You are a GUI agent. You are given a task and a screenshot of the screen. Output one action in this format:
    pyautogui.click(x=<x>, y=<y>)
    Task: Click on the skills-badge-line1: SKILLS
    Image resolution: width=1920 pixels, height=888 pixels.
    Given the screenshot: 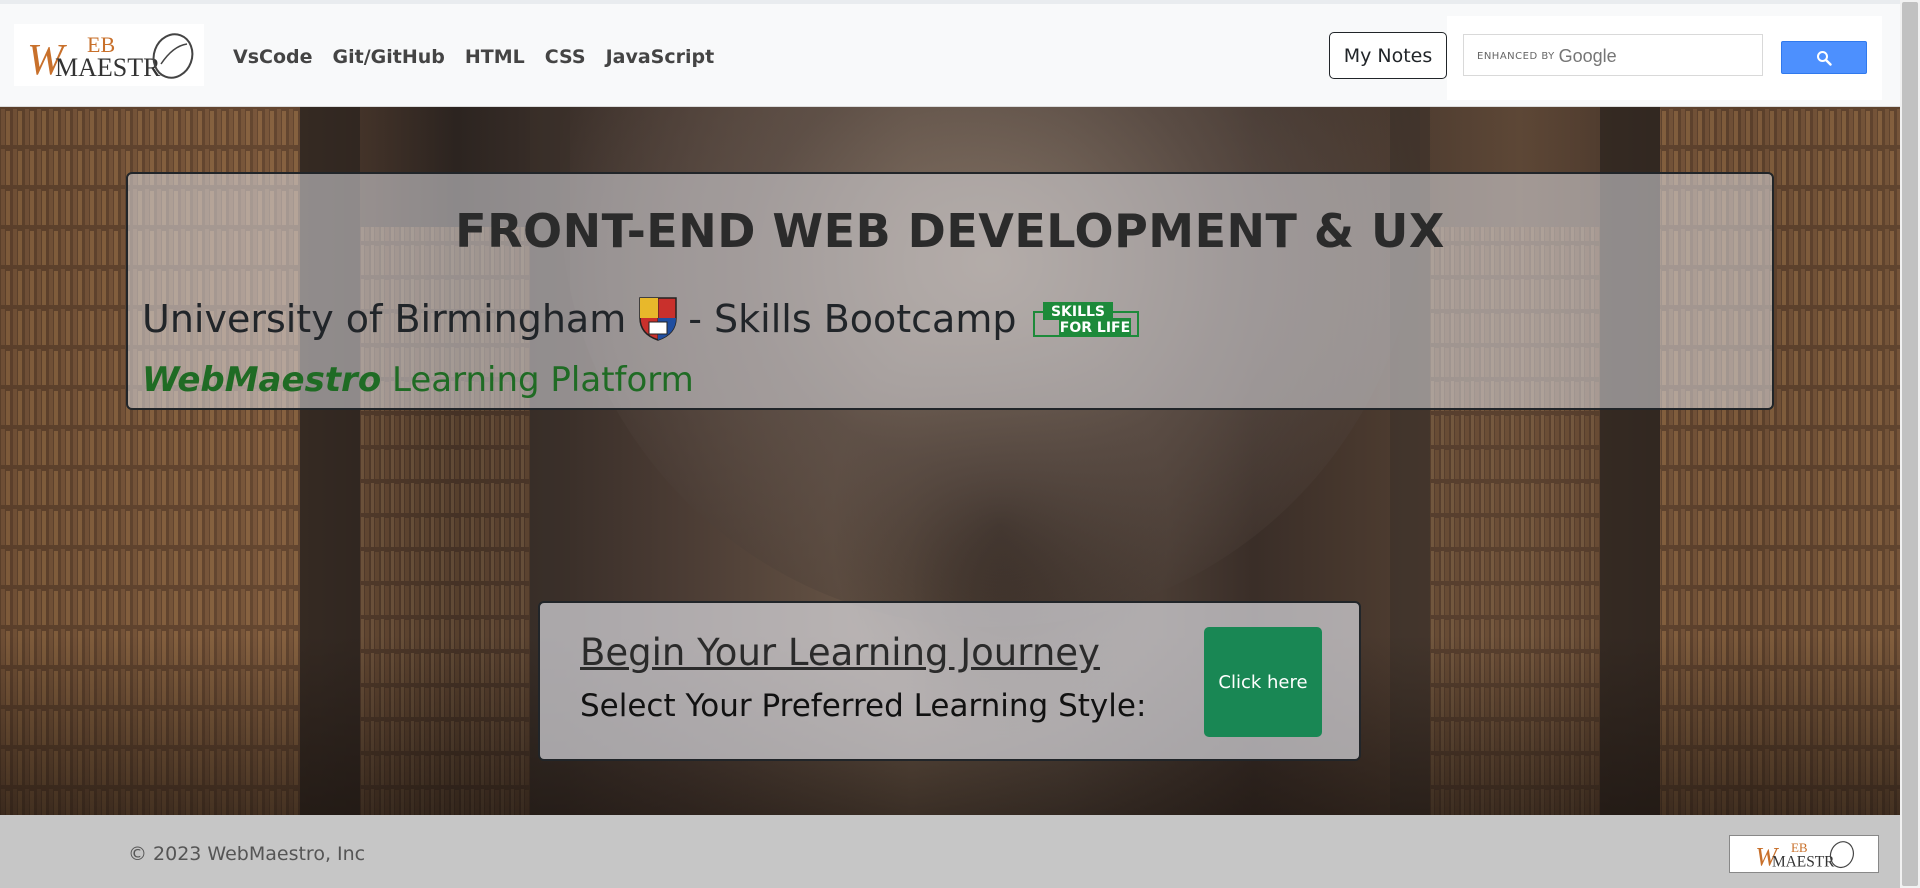 What is the action you would take?
    pyautogui.click(x=1077, y=312)
    